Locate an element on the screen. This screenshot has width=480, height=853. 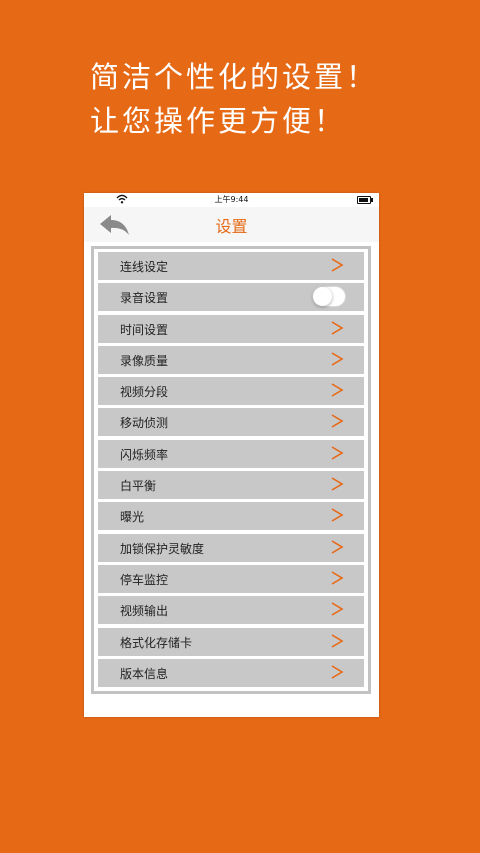
settings-row-label: 移动侦测 is located at coordinates (144, 423).